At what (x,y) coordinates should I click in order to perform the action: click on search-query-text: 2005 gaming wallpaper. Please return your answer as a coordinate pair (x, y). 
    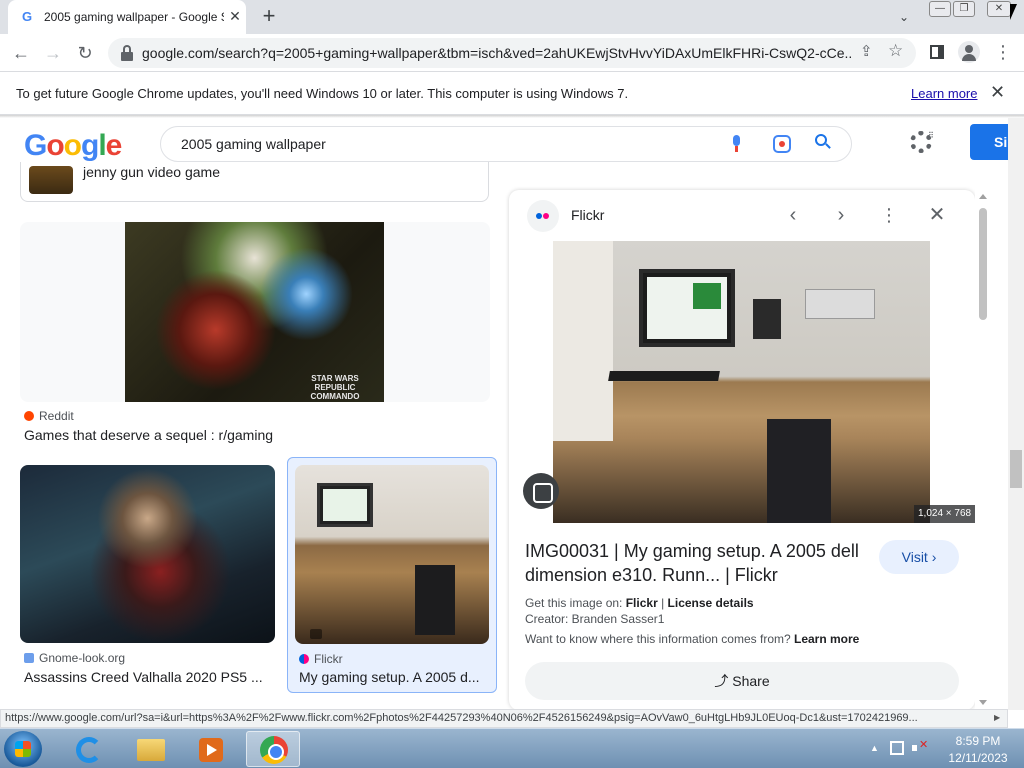
    Looking at the image, I should click on (253, 144).